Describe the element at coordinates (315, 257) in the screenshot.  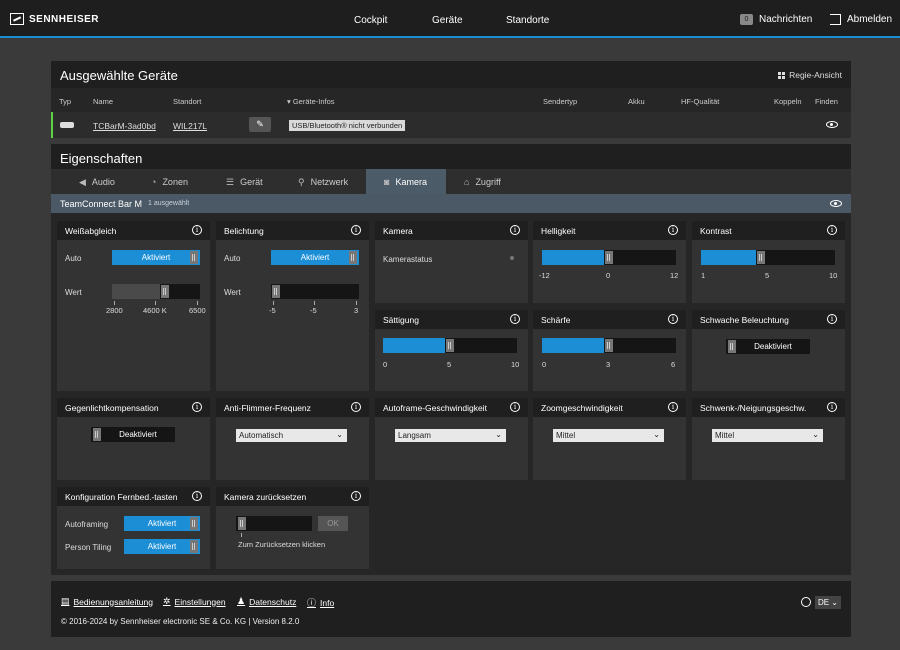
I see `exposure-auto-toggle: Aktiviert` at that location.